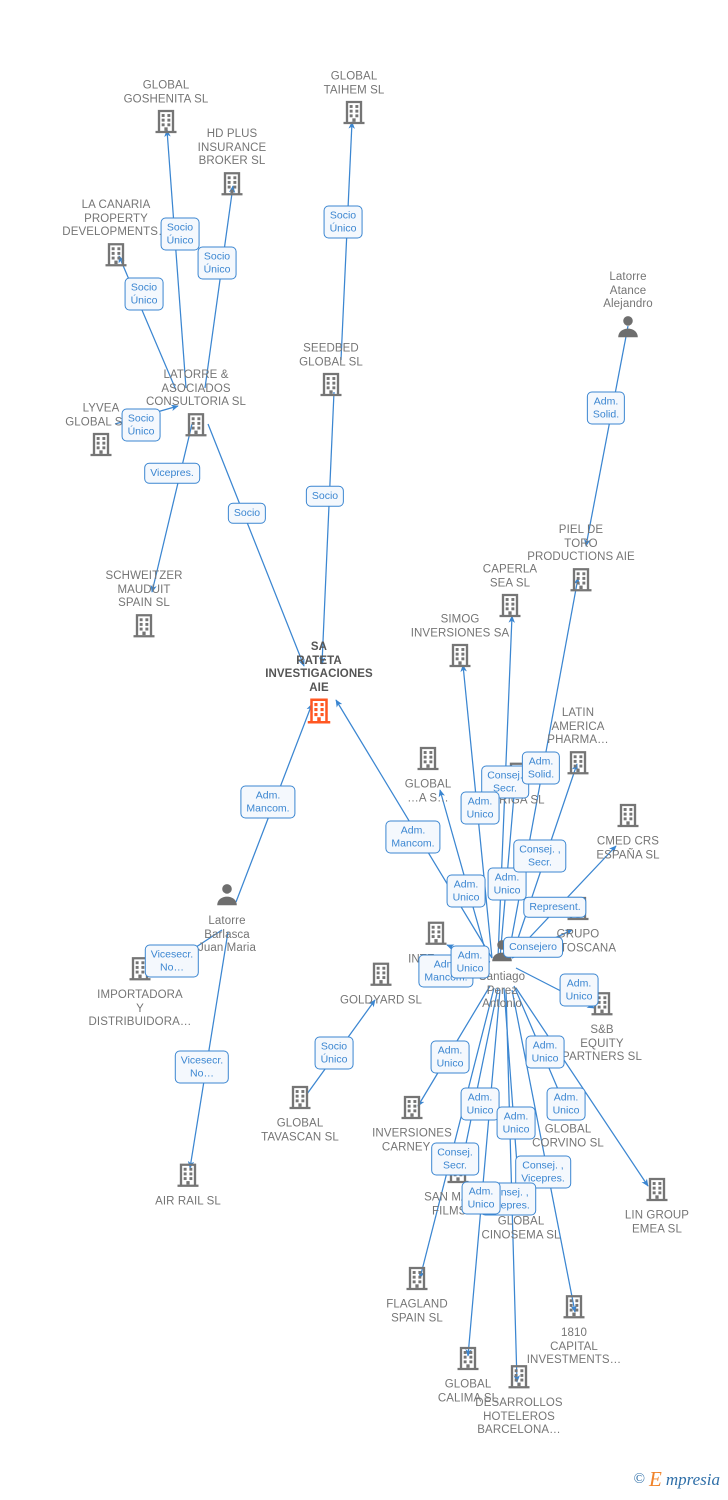  I want to click on relationship-label: Vicepres., so click(172, 473).